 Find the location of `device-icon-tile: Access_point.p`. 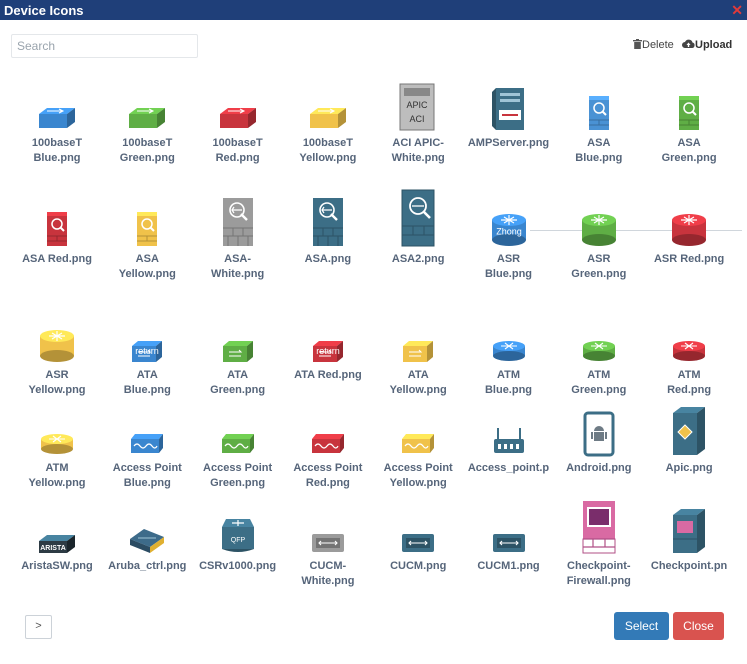

device-icon-tile: Access_point.p is located at coordinates (509, 440).